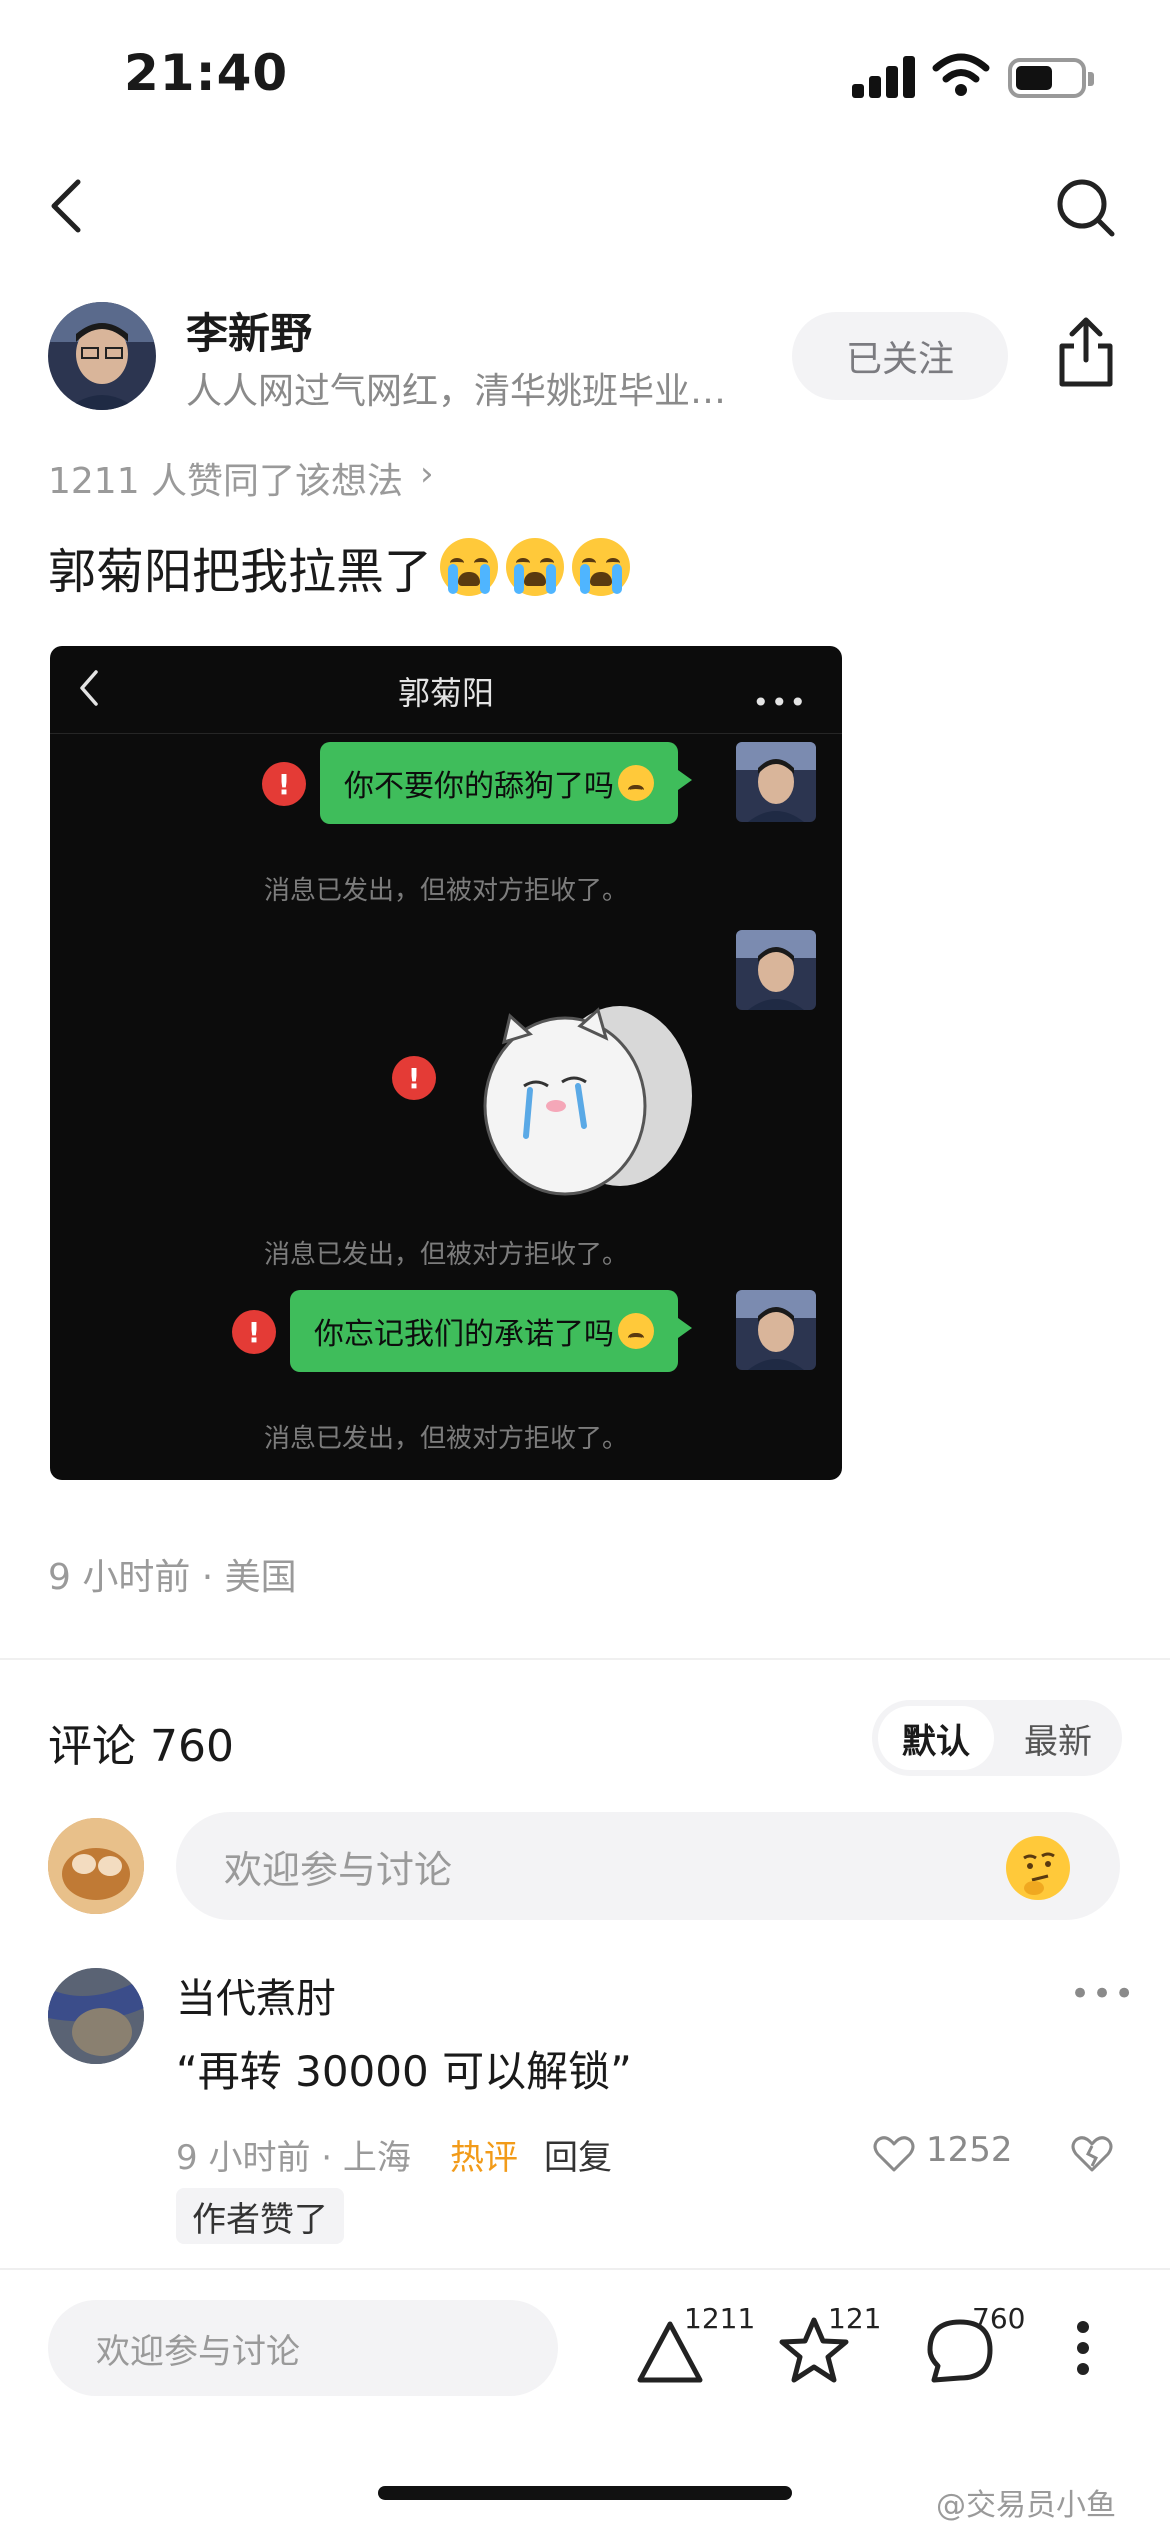 The image size is (1170, 2532). Describe the element at coordinates (260, 2216) in the screenshot. I see `author-liked-badge: 作者赞了` at that location.